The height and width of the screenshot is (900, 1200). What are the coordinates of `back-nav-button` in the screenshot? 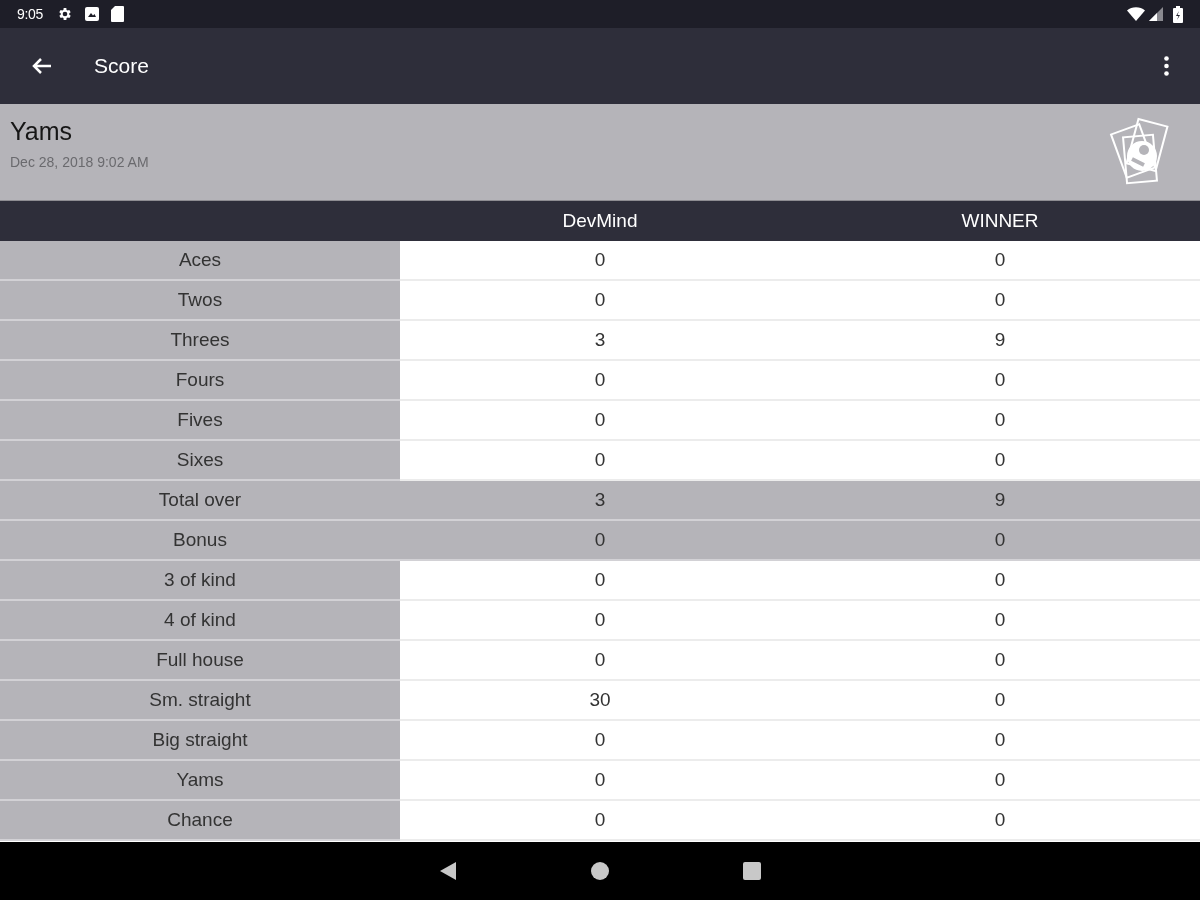 It's located at (448, 871).